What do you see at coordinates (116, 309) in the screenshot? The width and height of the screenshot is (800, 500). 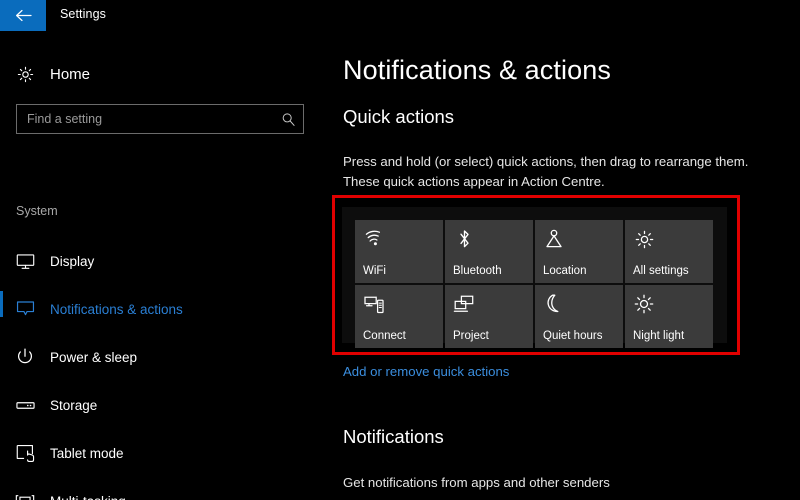 I see `sidebar-item-notifications-actions-label: Notifications & actions` at bounding box center [116, 309].